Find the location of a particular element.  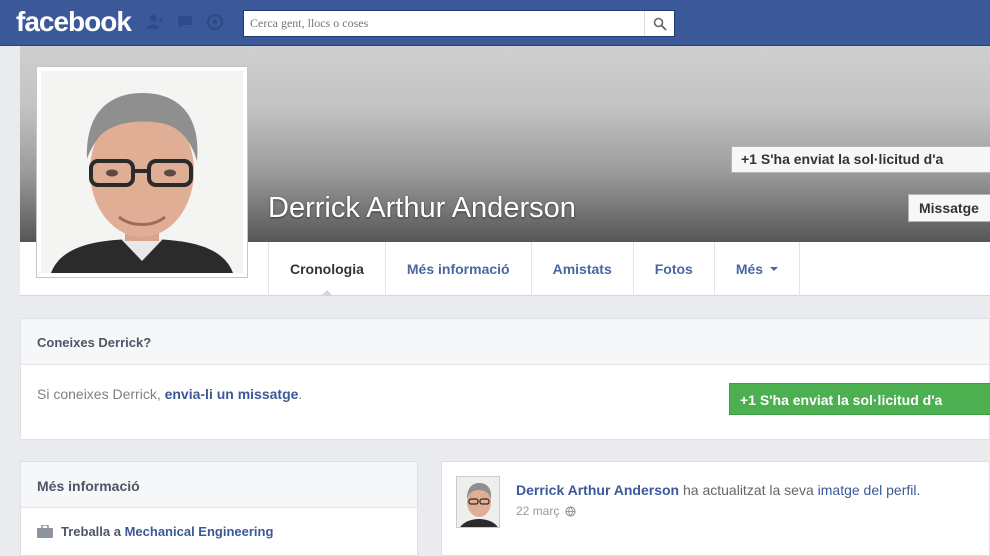

tab-label: Amistats is located at coordinates (582, 269).